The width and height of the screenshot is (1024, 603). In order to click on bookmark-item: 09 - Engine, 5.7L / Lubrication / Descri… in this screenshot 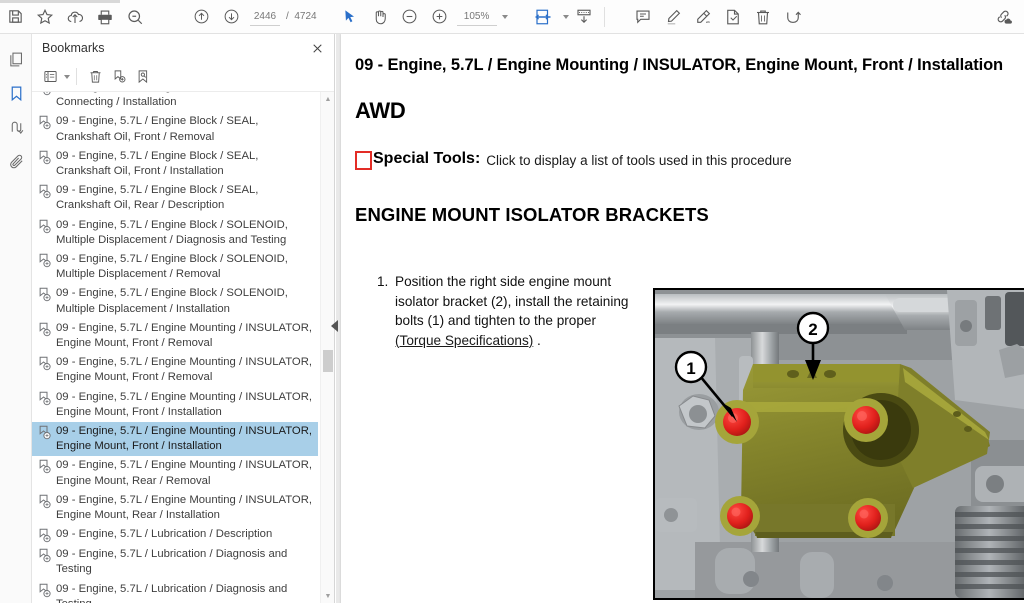, I will do `click(175, 535)`.